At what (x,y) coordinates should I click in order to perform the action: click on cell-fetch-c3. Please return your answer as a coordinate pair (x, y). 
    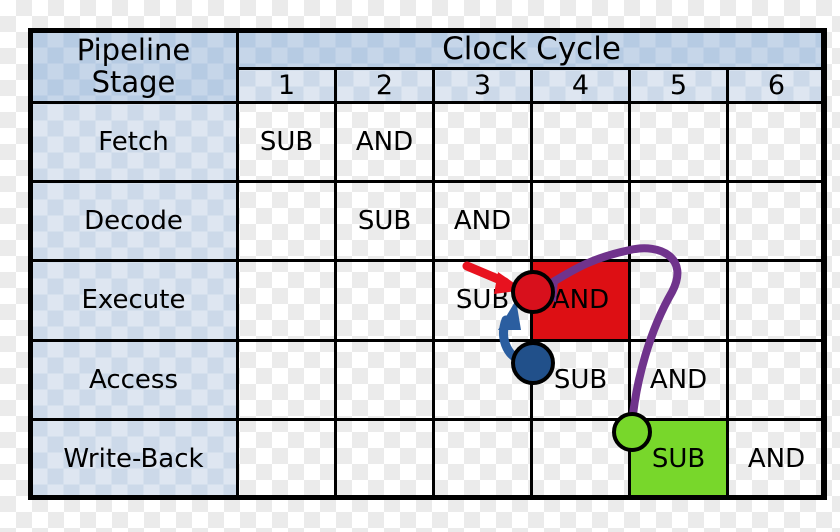
    Looking at the image, I should click on (482, 142).